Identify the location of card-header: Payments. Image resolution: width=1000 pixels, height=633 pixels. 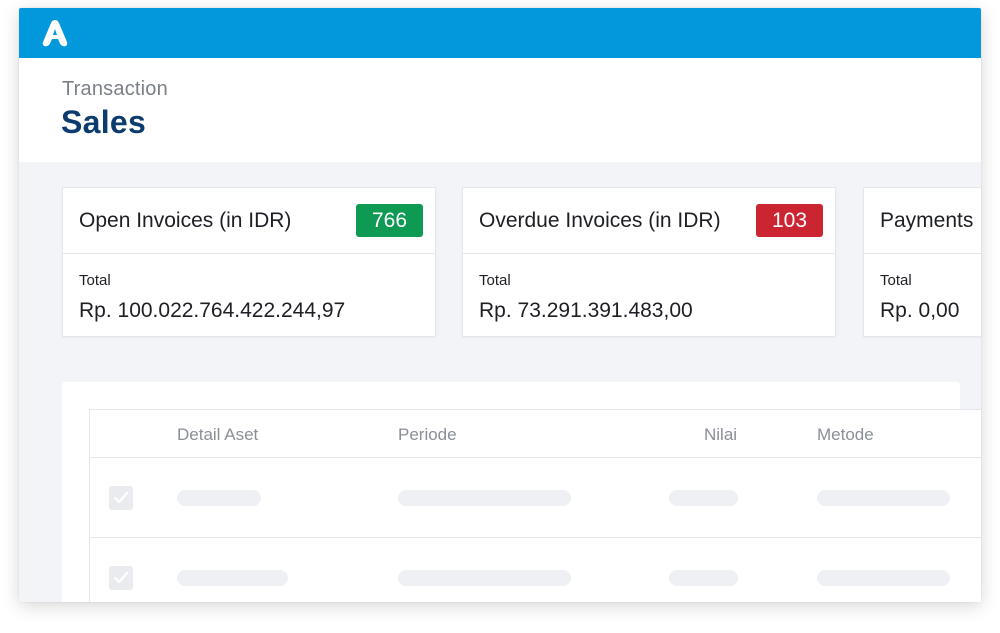
(922, 221).